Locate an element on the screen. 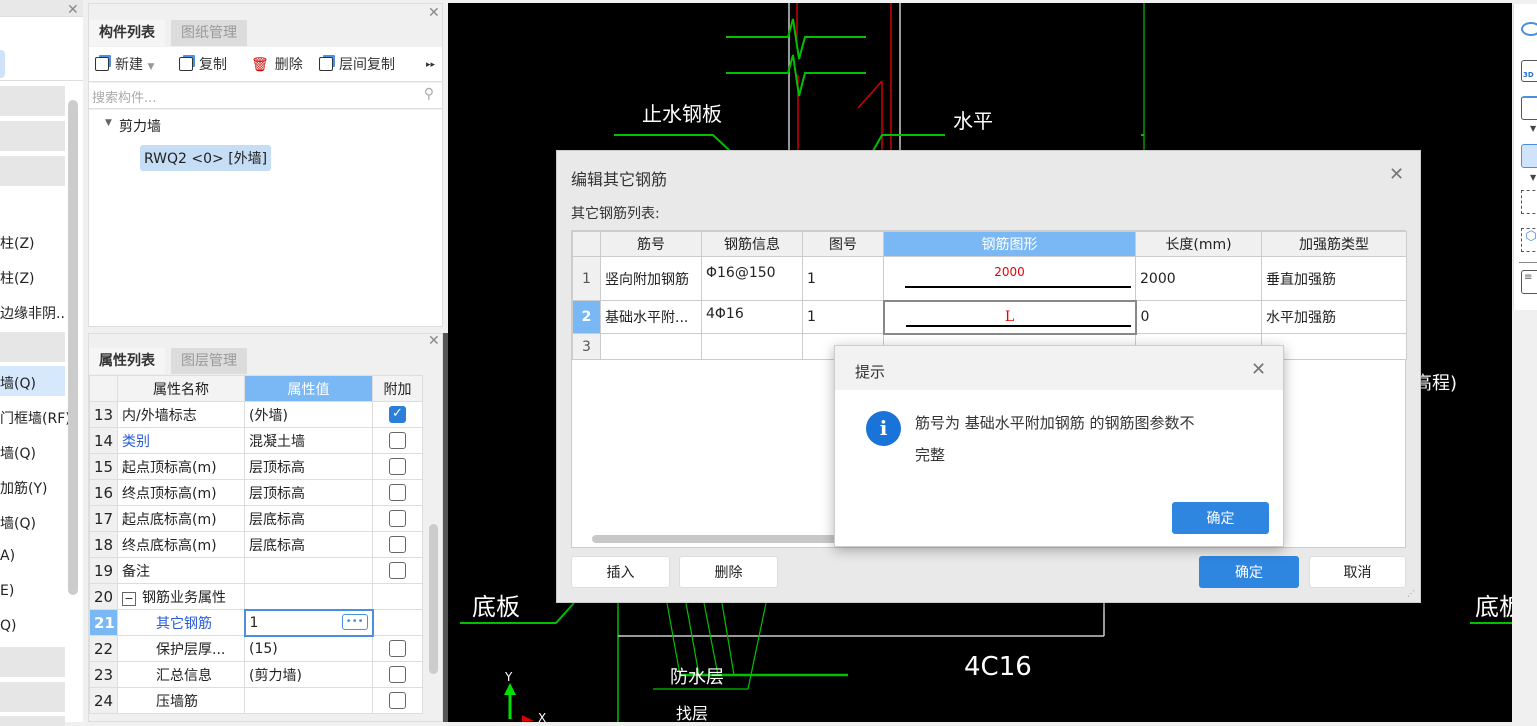 This screenshot has width=1537, height=726. left-item: Q) is located at coordinates (8, 626).